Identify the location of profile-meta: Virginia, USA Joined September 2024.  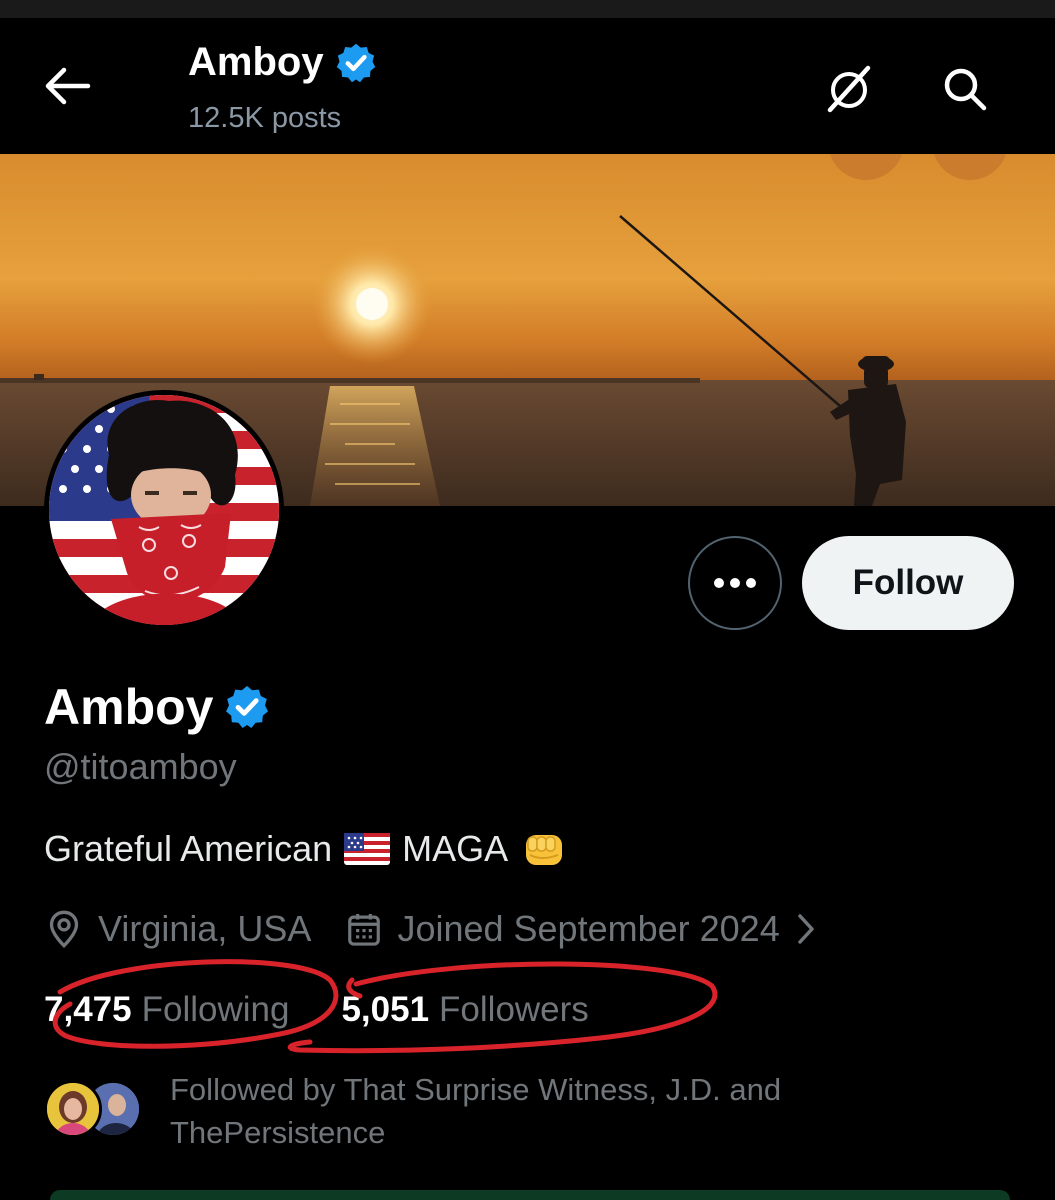
(431, 929).